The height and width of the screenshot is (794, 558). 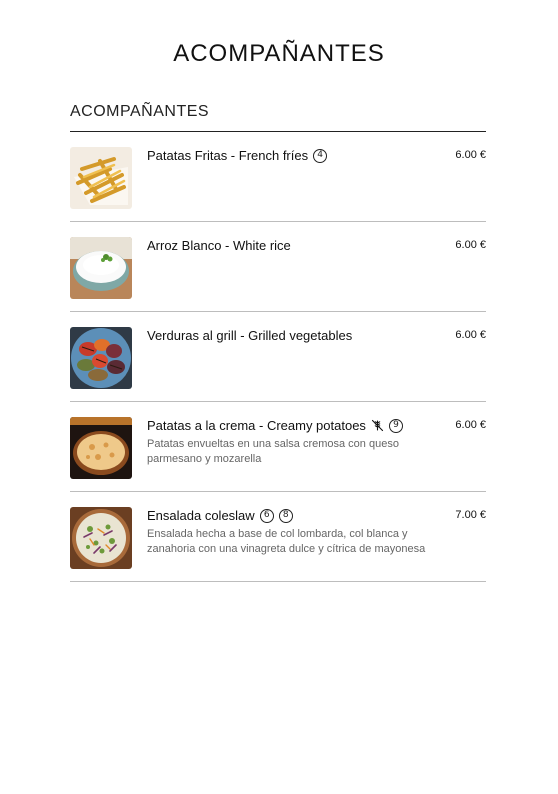 I want to click on white-rice-image, so click(x=101, y=268).